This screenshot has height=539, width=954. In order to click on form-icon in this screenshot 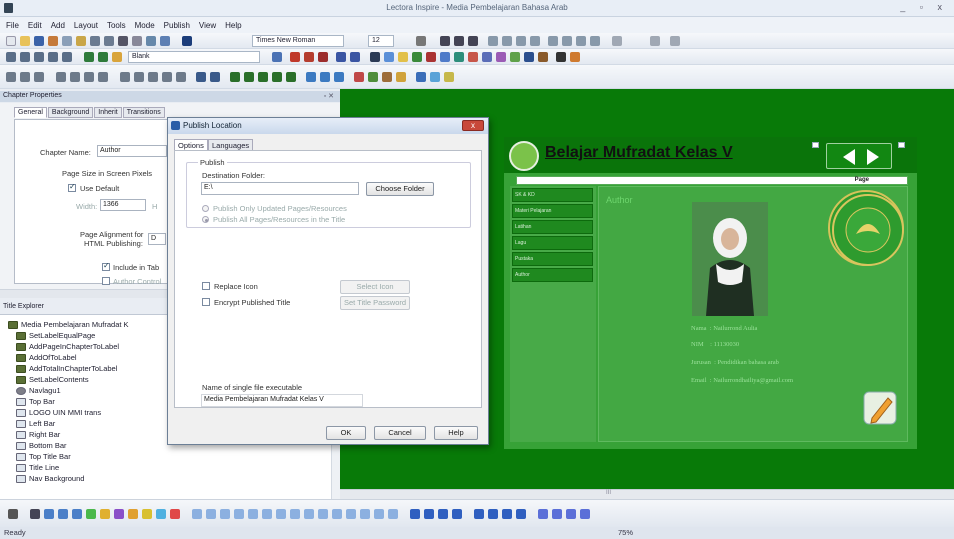, I will do `click(445, 57)`.